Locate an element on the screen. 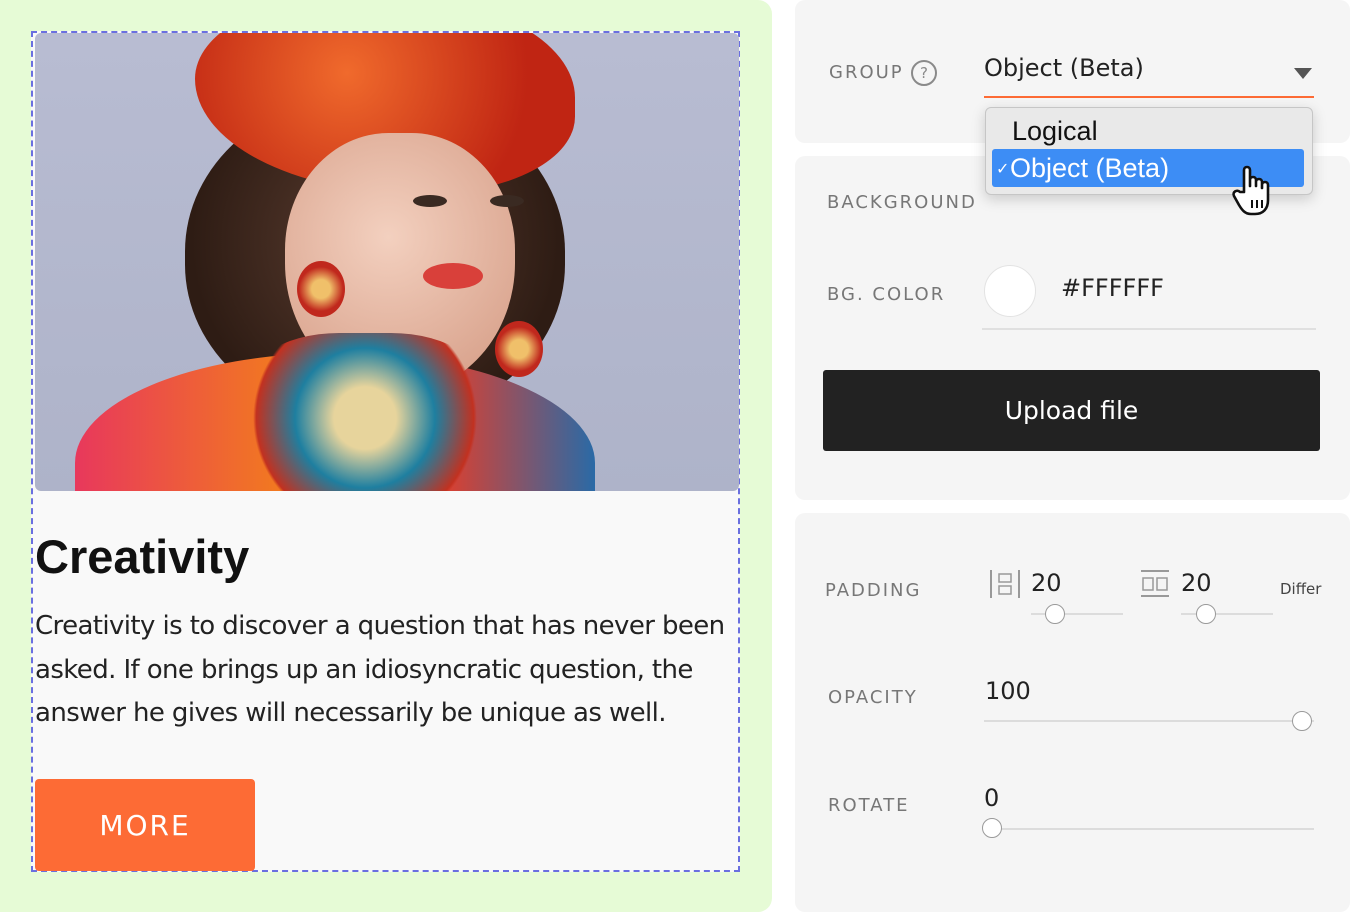  color-swatch is located at coordinates (1010, 291).